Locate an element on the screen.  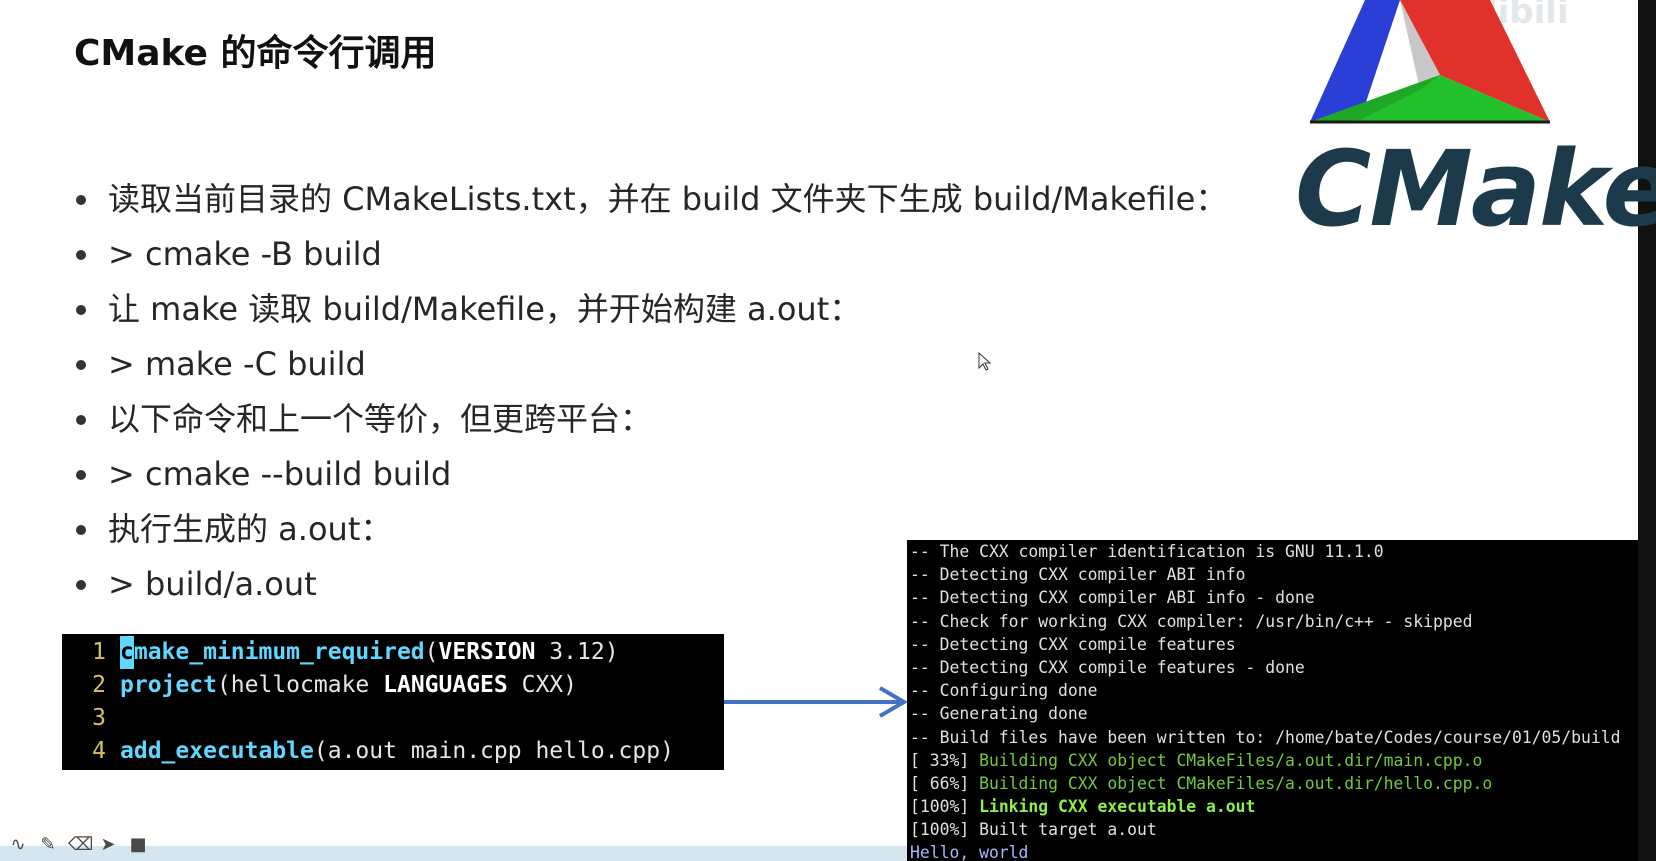
build-percent: [ 66%] is located at coordinates (945, 783).